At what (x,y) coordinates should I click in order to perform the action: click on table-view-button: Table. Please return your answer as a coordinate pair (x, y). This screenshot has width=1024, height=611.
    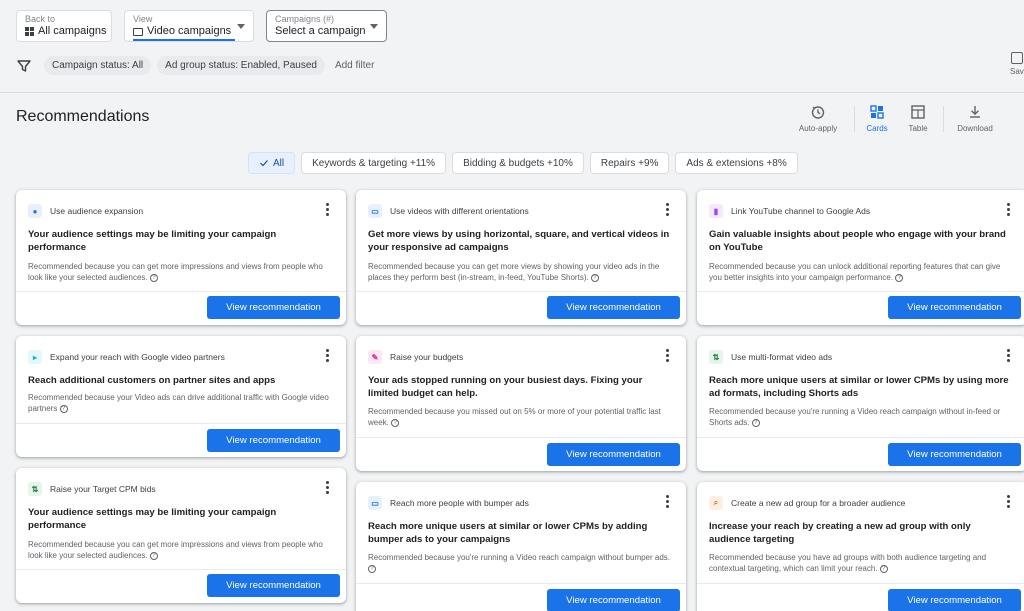
    Looking at the image, I should click on (918, 118).